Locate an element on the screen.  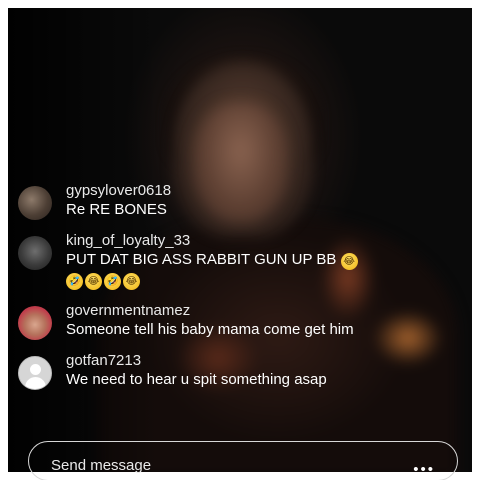
more-dots-icon: ••• is located at coordinates (424, 469).